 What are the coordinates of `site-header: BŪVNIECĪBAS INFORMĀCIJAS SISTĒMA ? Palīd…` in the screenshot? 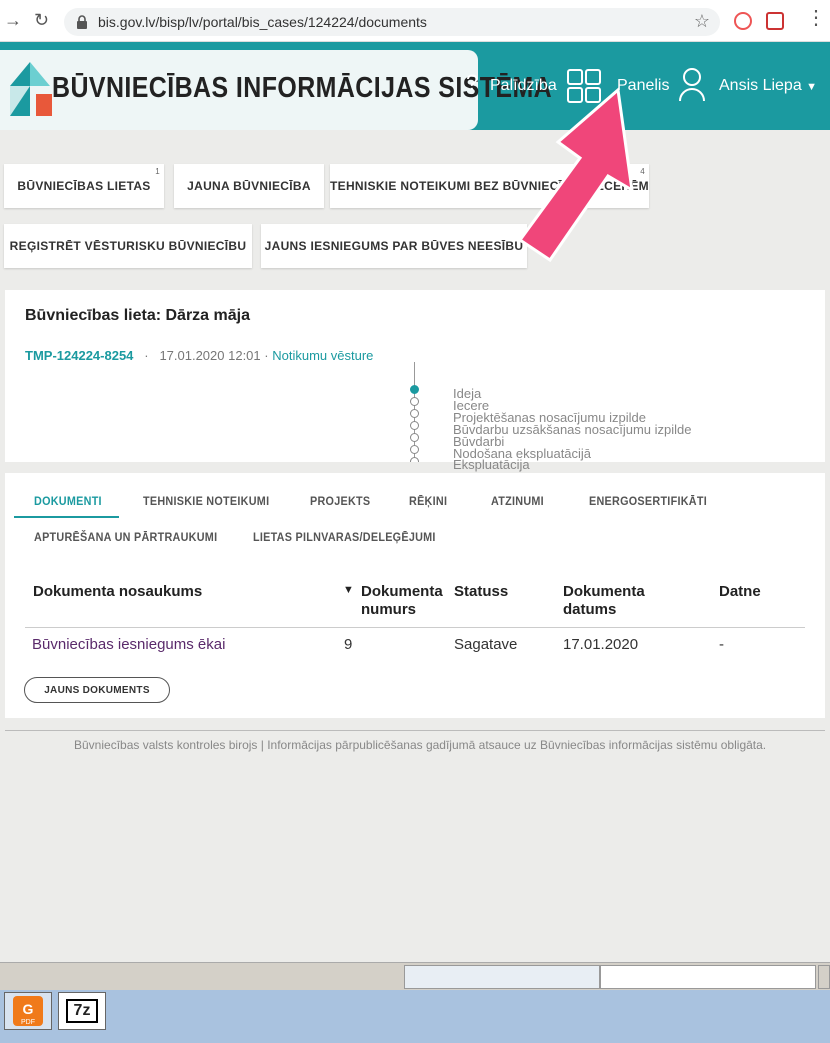 It's located at (415, 86).